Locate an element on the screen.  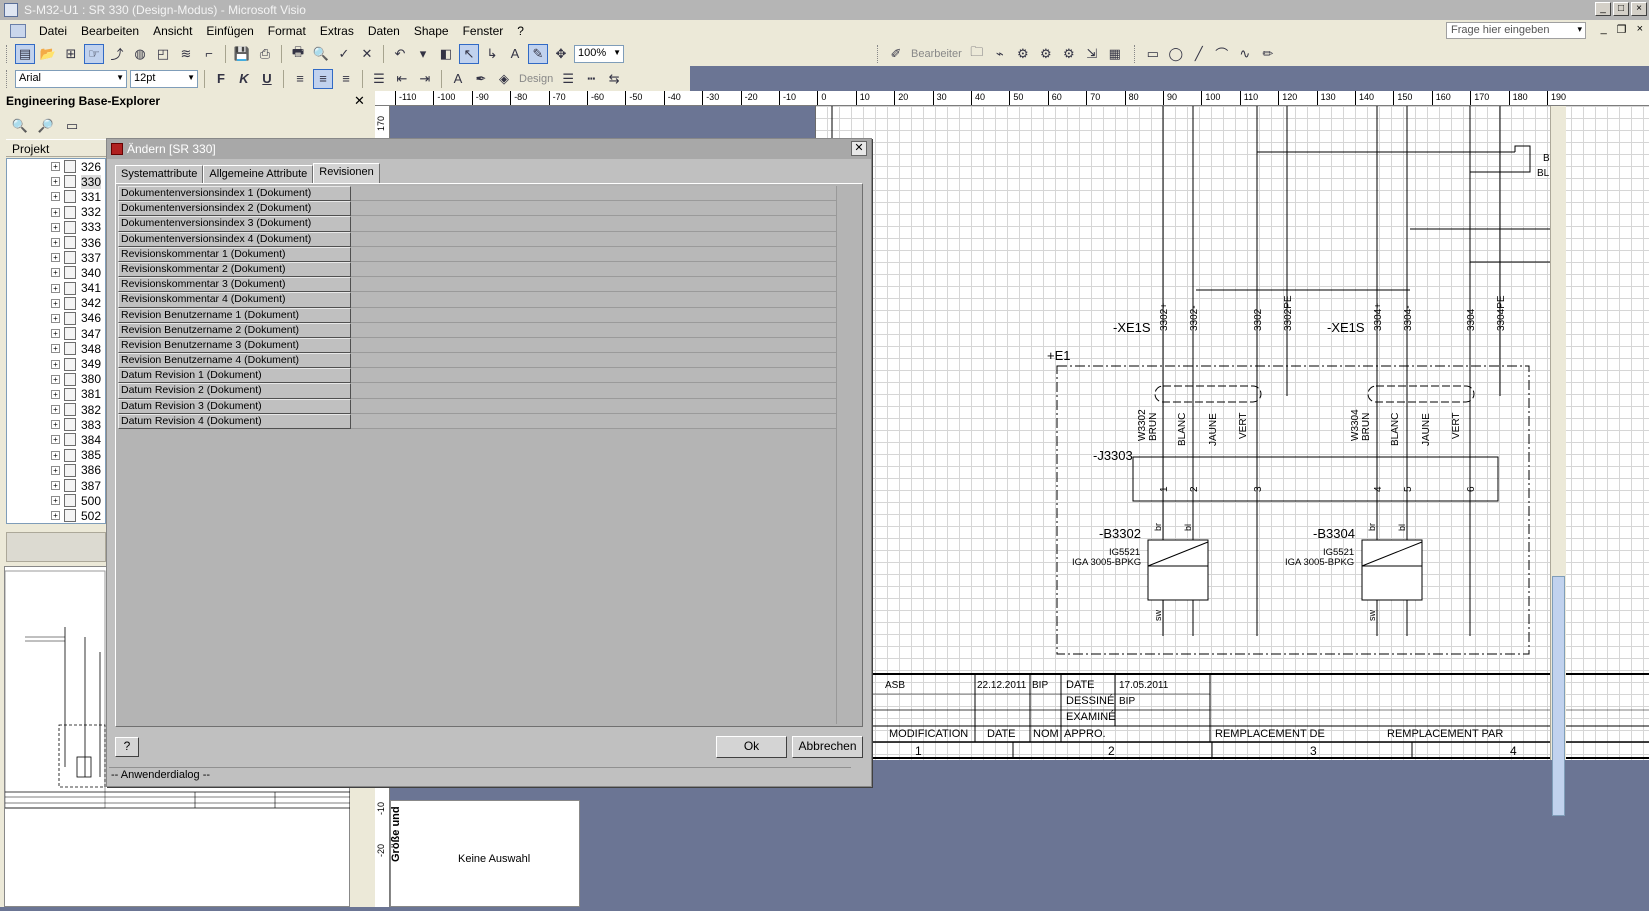
menu-ansicht: Ansicht is located at coordinates (172, 31).